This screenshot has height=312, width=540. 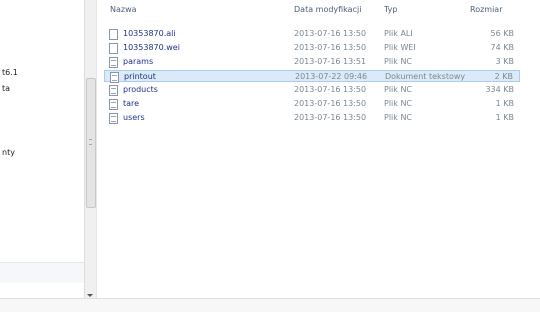 I want to click on file-name: 10353870.ali, so click(x=149, y=33).